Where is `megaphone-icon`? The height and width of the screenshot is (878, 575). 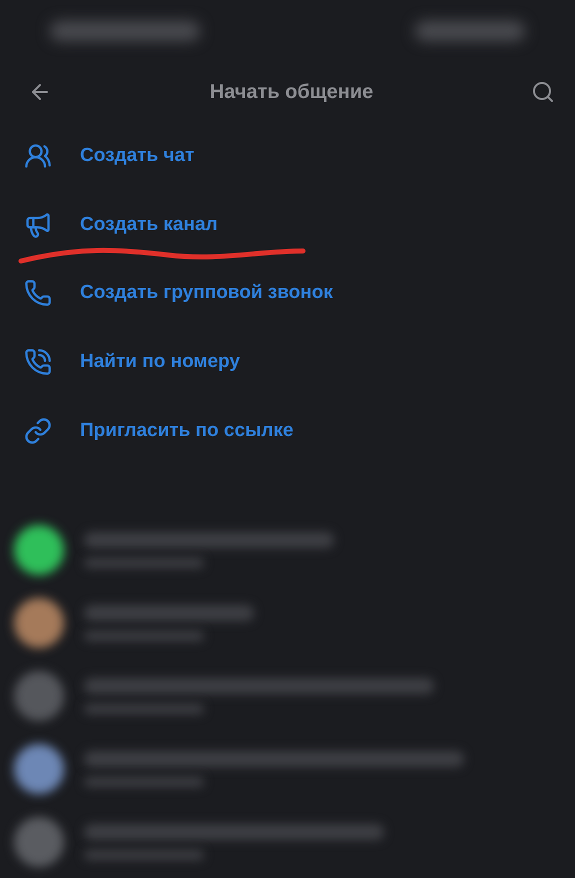
megaphone-icon is located at coordinates (38, 224).